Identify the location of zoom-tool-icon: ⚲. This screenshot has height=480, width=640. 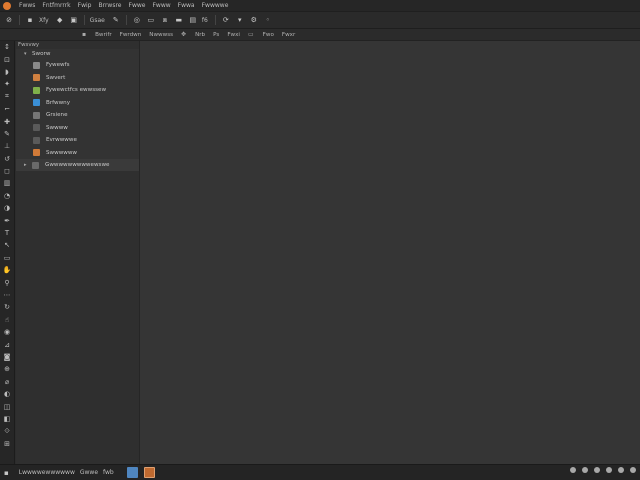
(7, 282).